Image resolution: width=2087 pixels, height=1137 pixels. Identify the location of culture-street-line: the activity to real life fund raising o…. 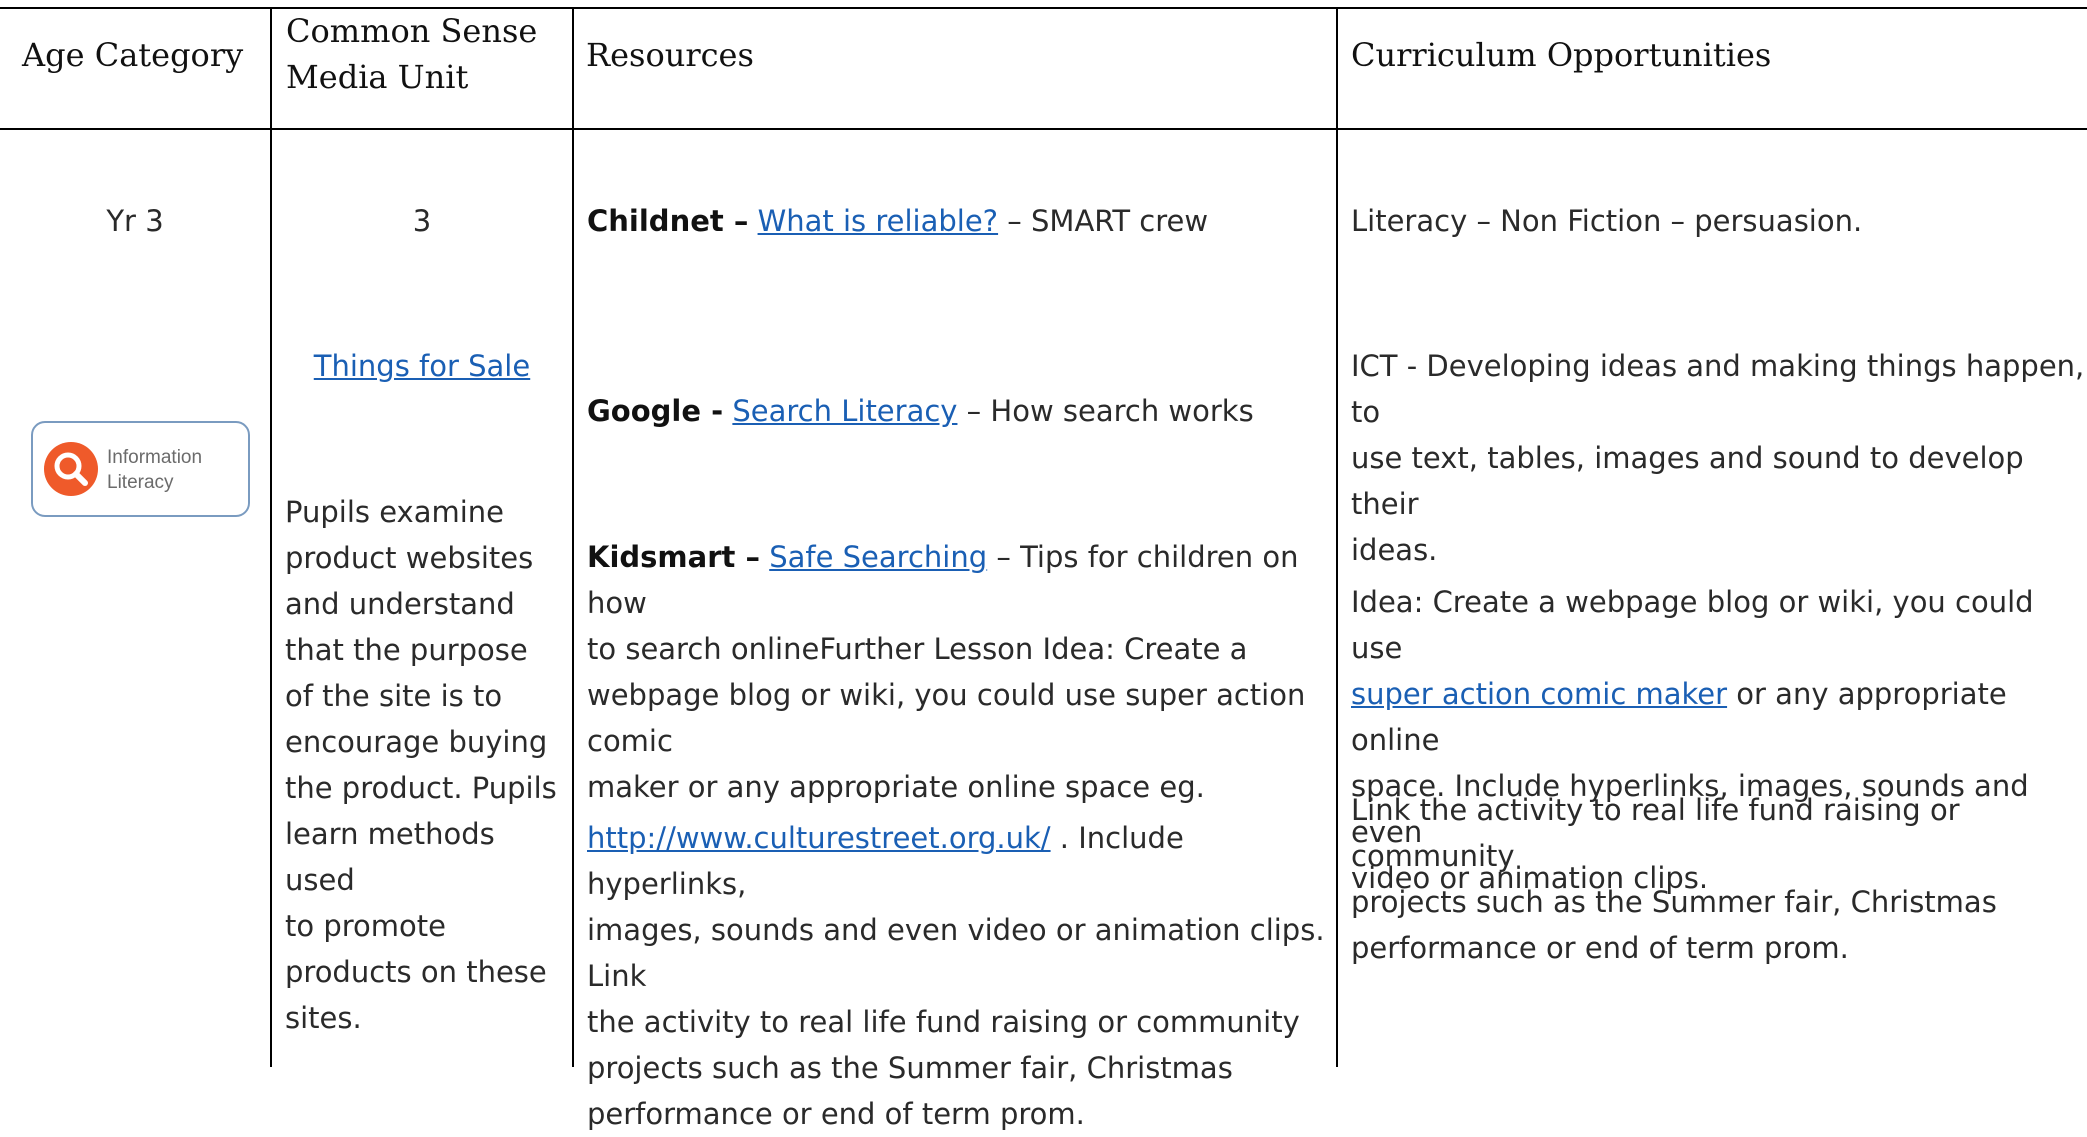
(943, 1022).